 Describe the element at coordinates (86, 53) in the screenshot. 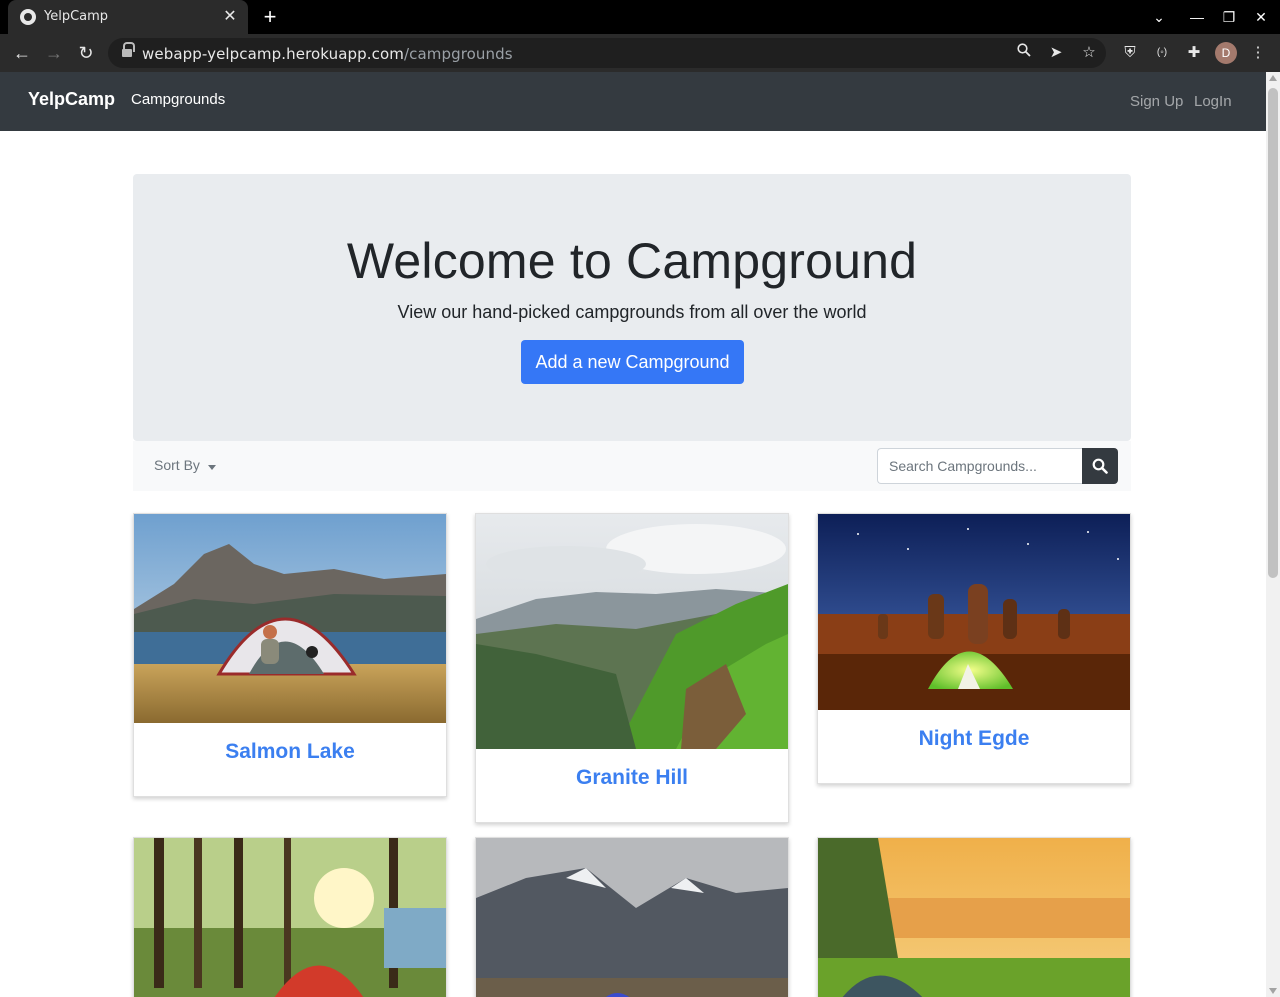

I see `reload-icon: ↻` at that location.